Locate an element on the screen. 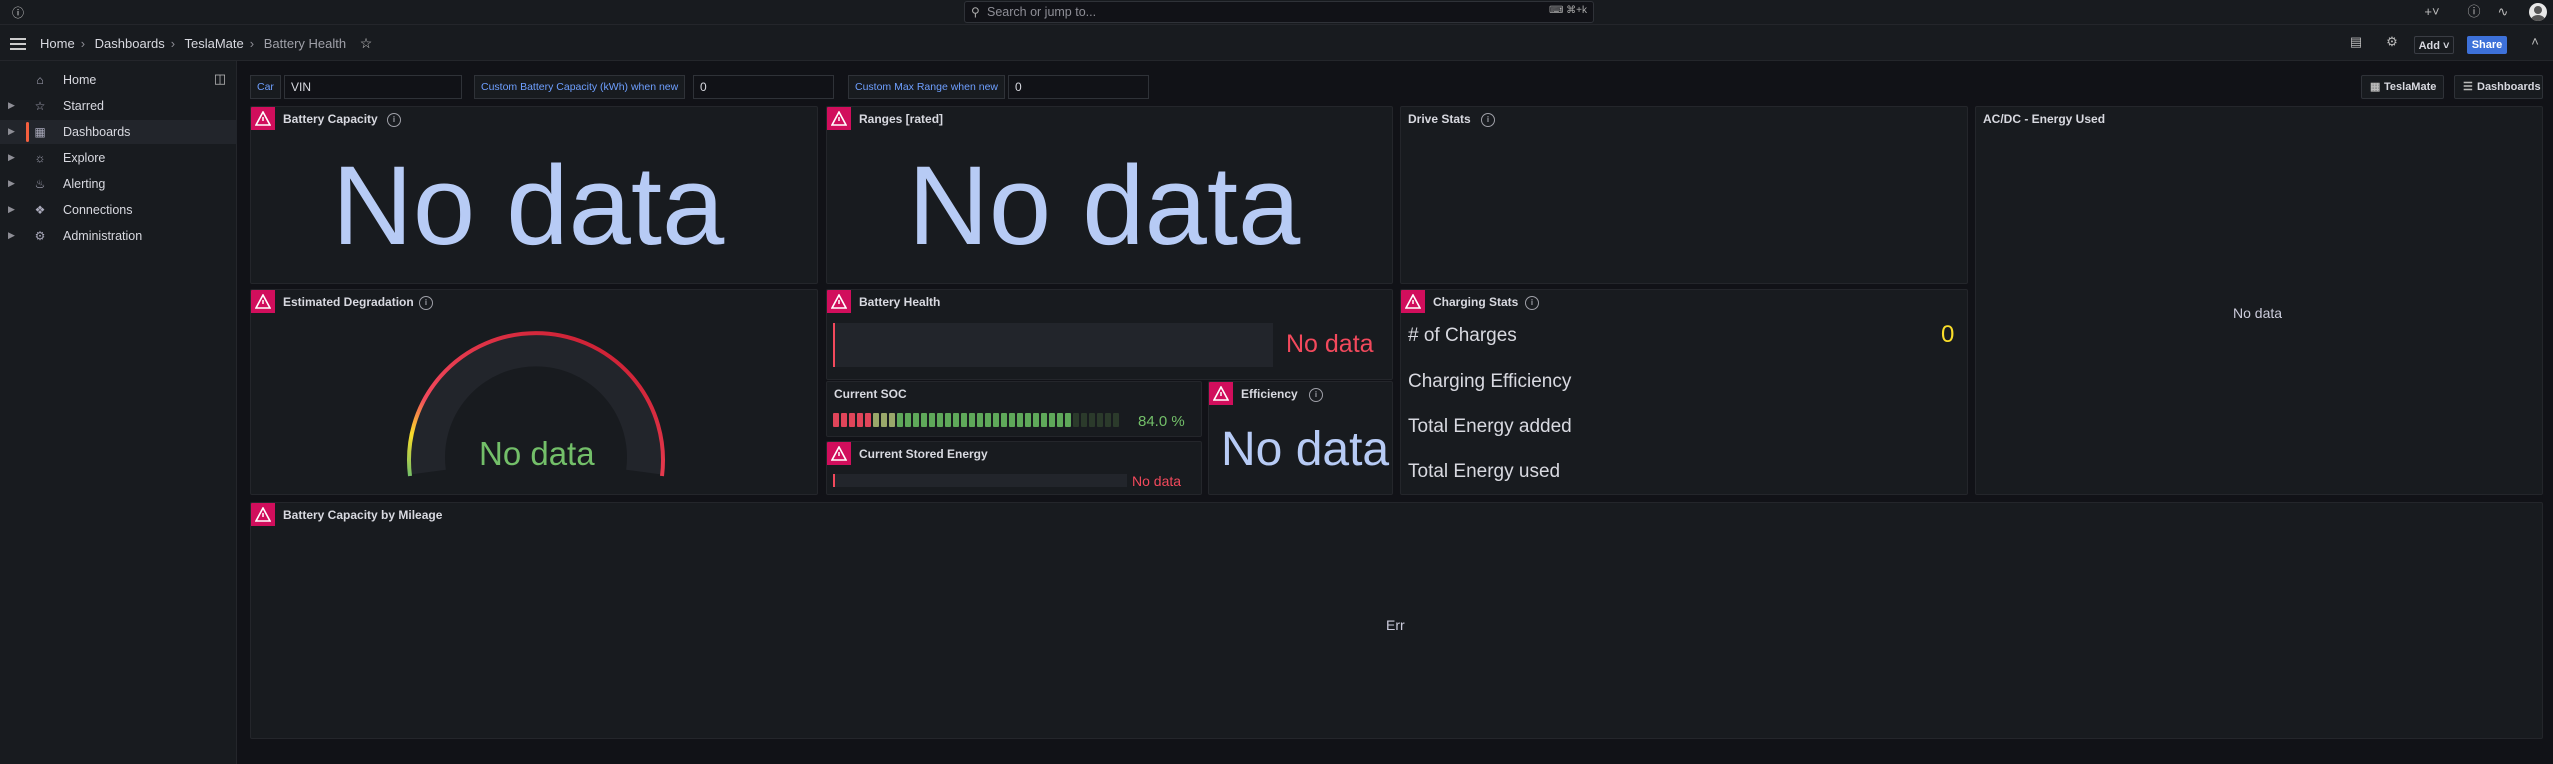 Image resolution: width=2553 pixels, height=764 pixels. panel-battery-capacity: Battery Capacity i No data is located at coordinates (534, 195).